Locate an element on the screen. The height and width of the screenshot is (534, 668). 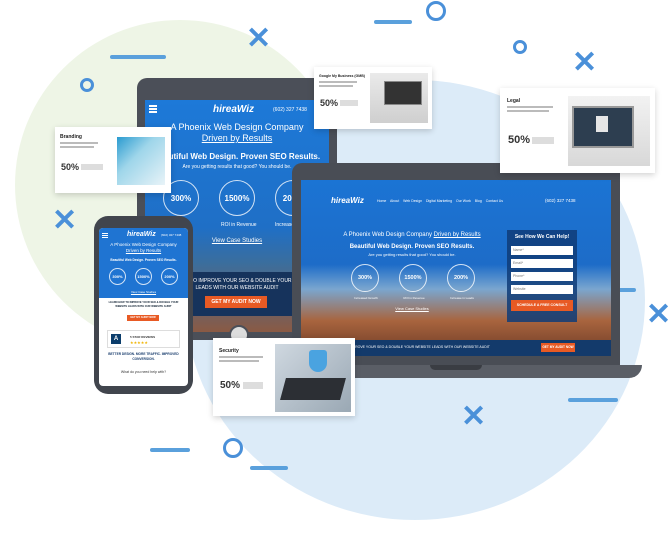
nav-item-digital-marketing: Digital Marketing is located at coordinates (439, 201).